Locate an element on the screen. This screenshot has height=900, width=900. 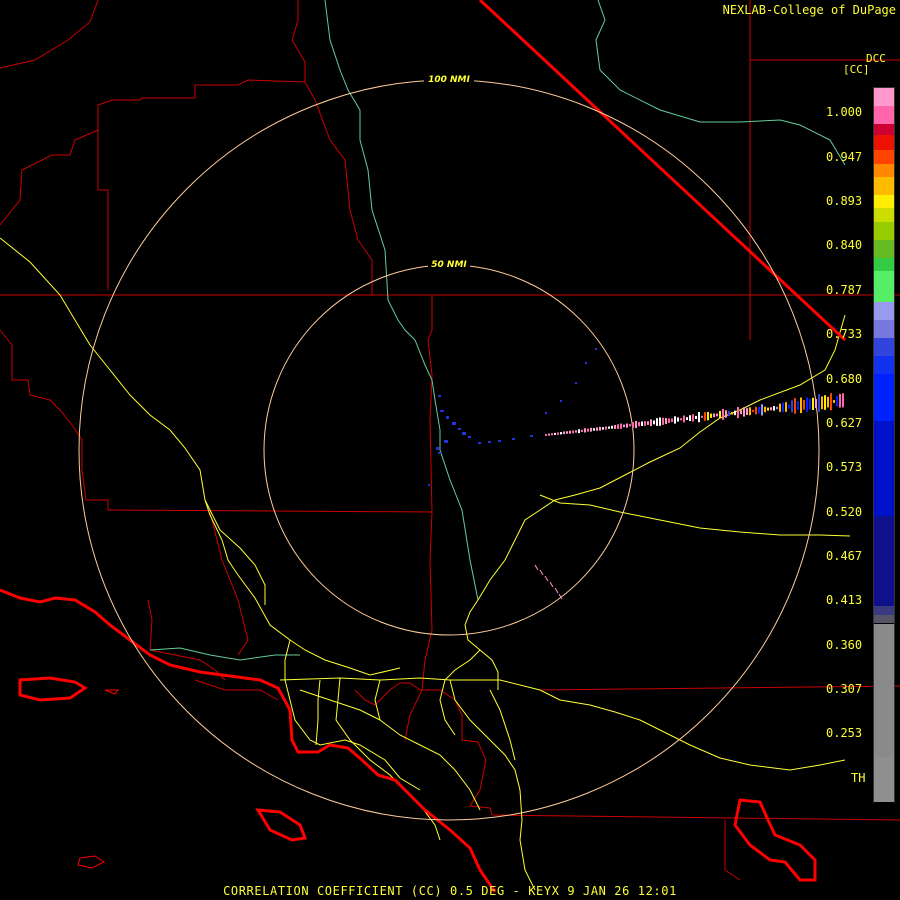
scale-label: 0.520 is located at coordinates (844, 512).